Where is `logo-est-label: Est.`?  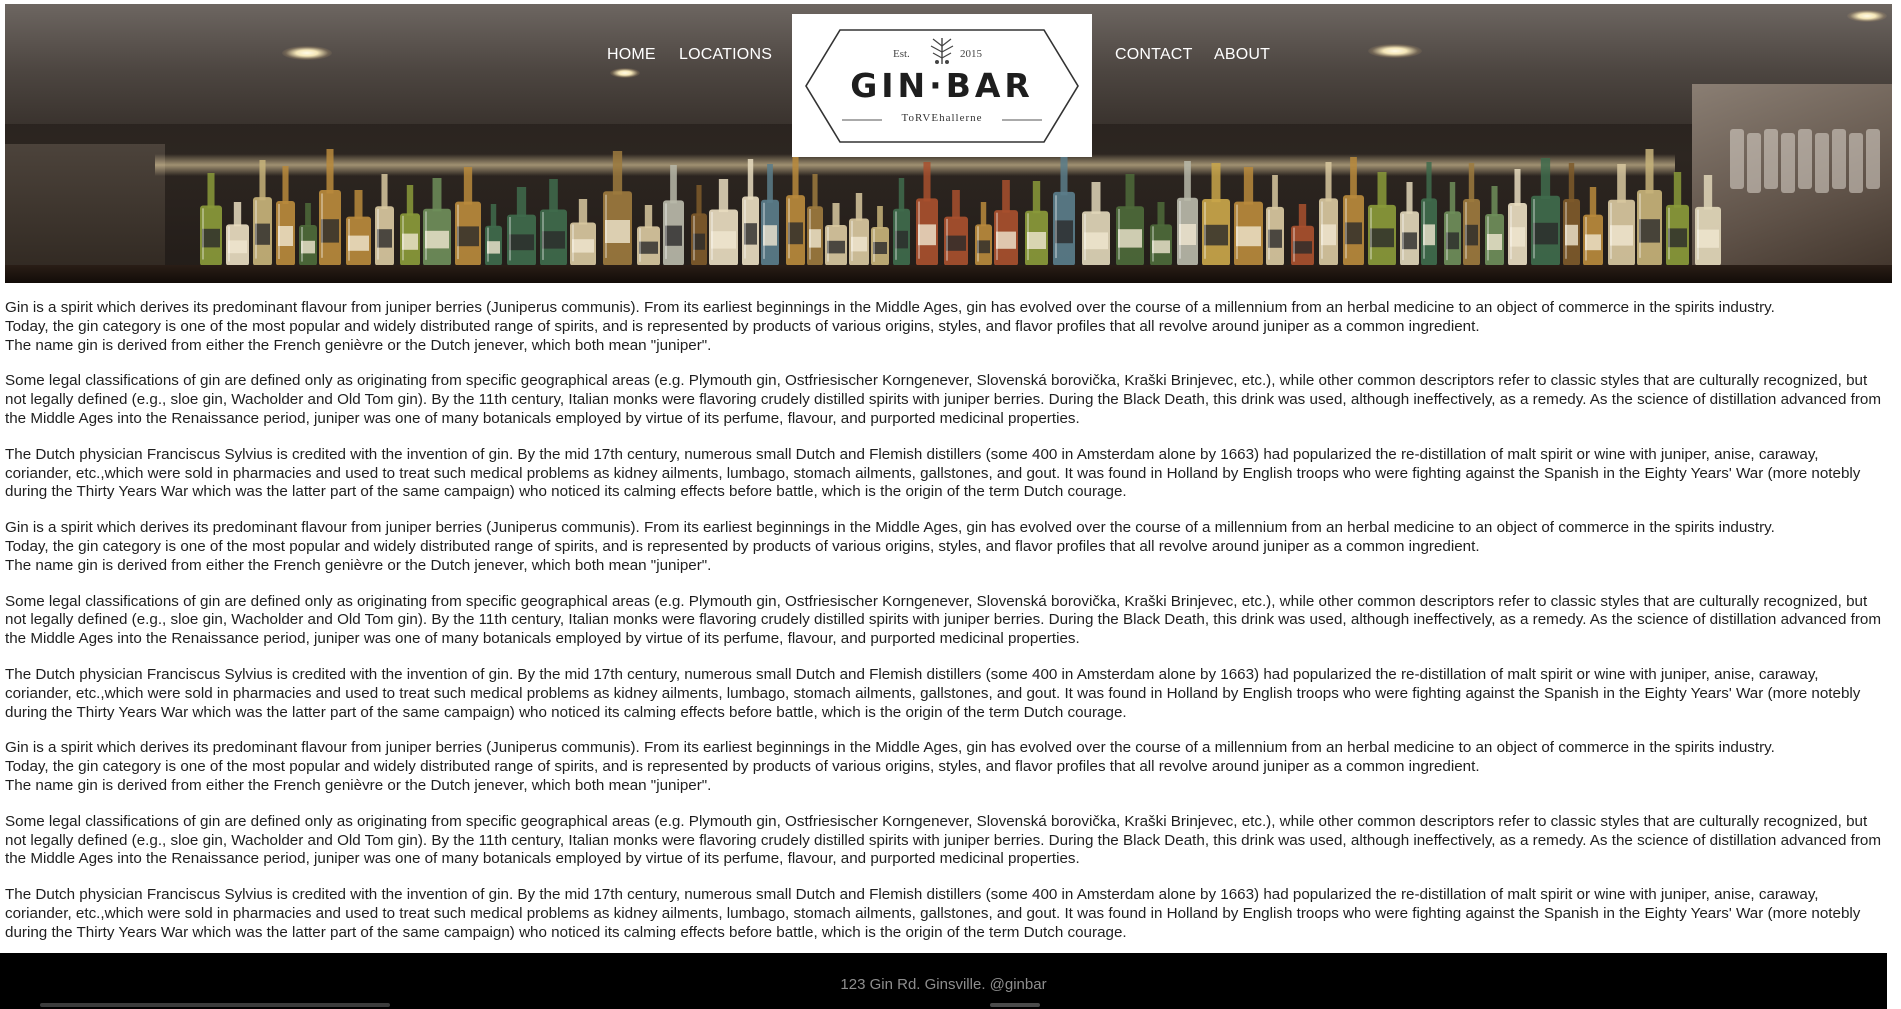
logo-est-label: Est. is located at coordinates (901, 54).